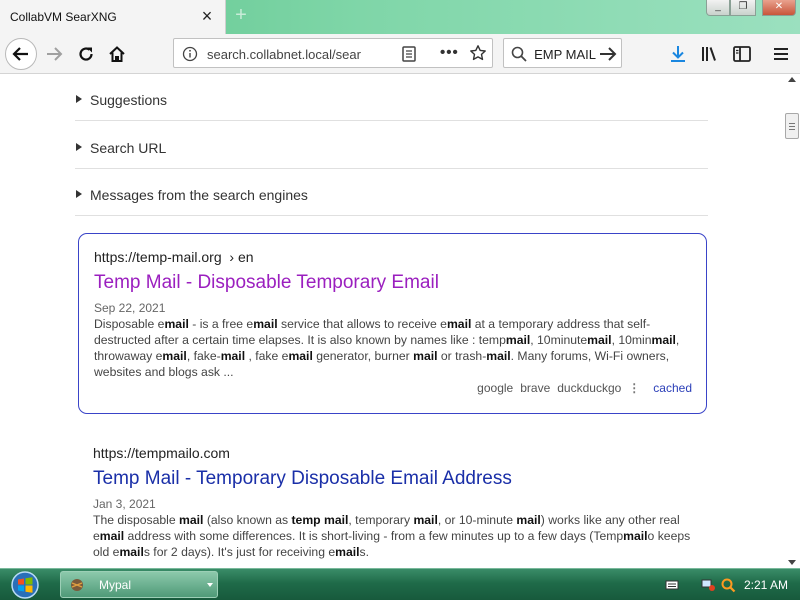  I want to click on library-icon, so click(710, 54).